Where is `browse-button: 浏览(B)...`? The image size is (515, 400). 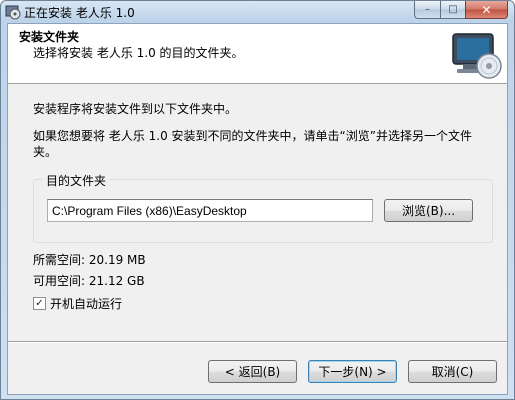 browse-button: 浏览(B)... is located at coordinates (428, 210).